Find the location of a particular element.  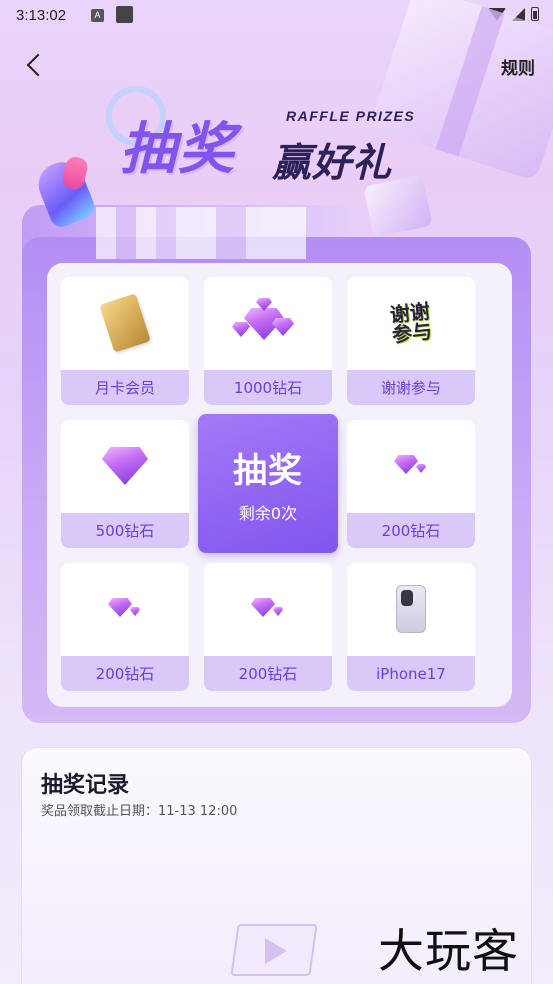

vip-card-icon is located at coordinates (125, 323).